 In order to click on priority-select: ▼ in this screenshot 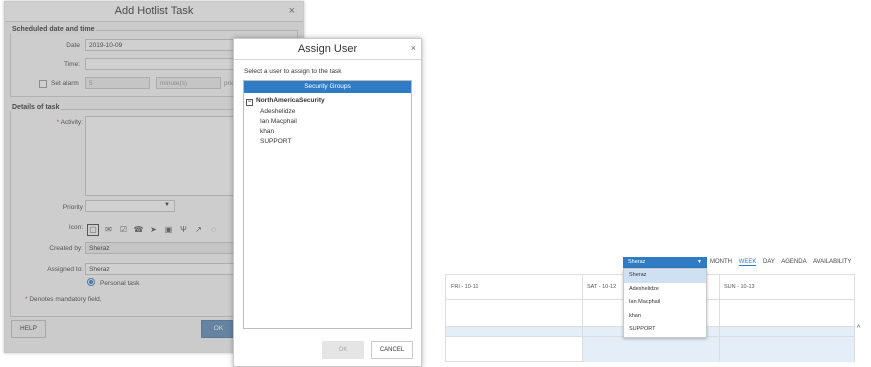, I will do `click(130, 206)`.